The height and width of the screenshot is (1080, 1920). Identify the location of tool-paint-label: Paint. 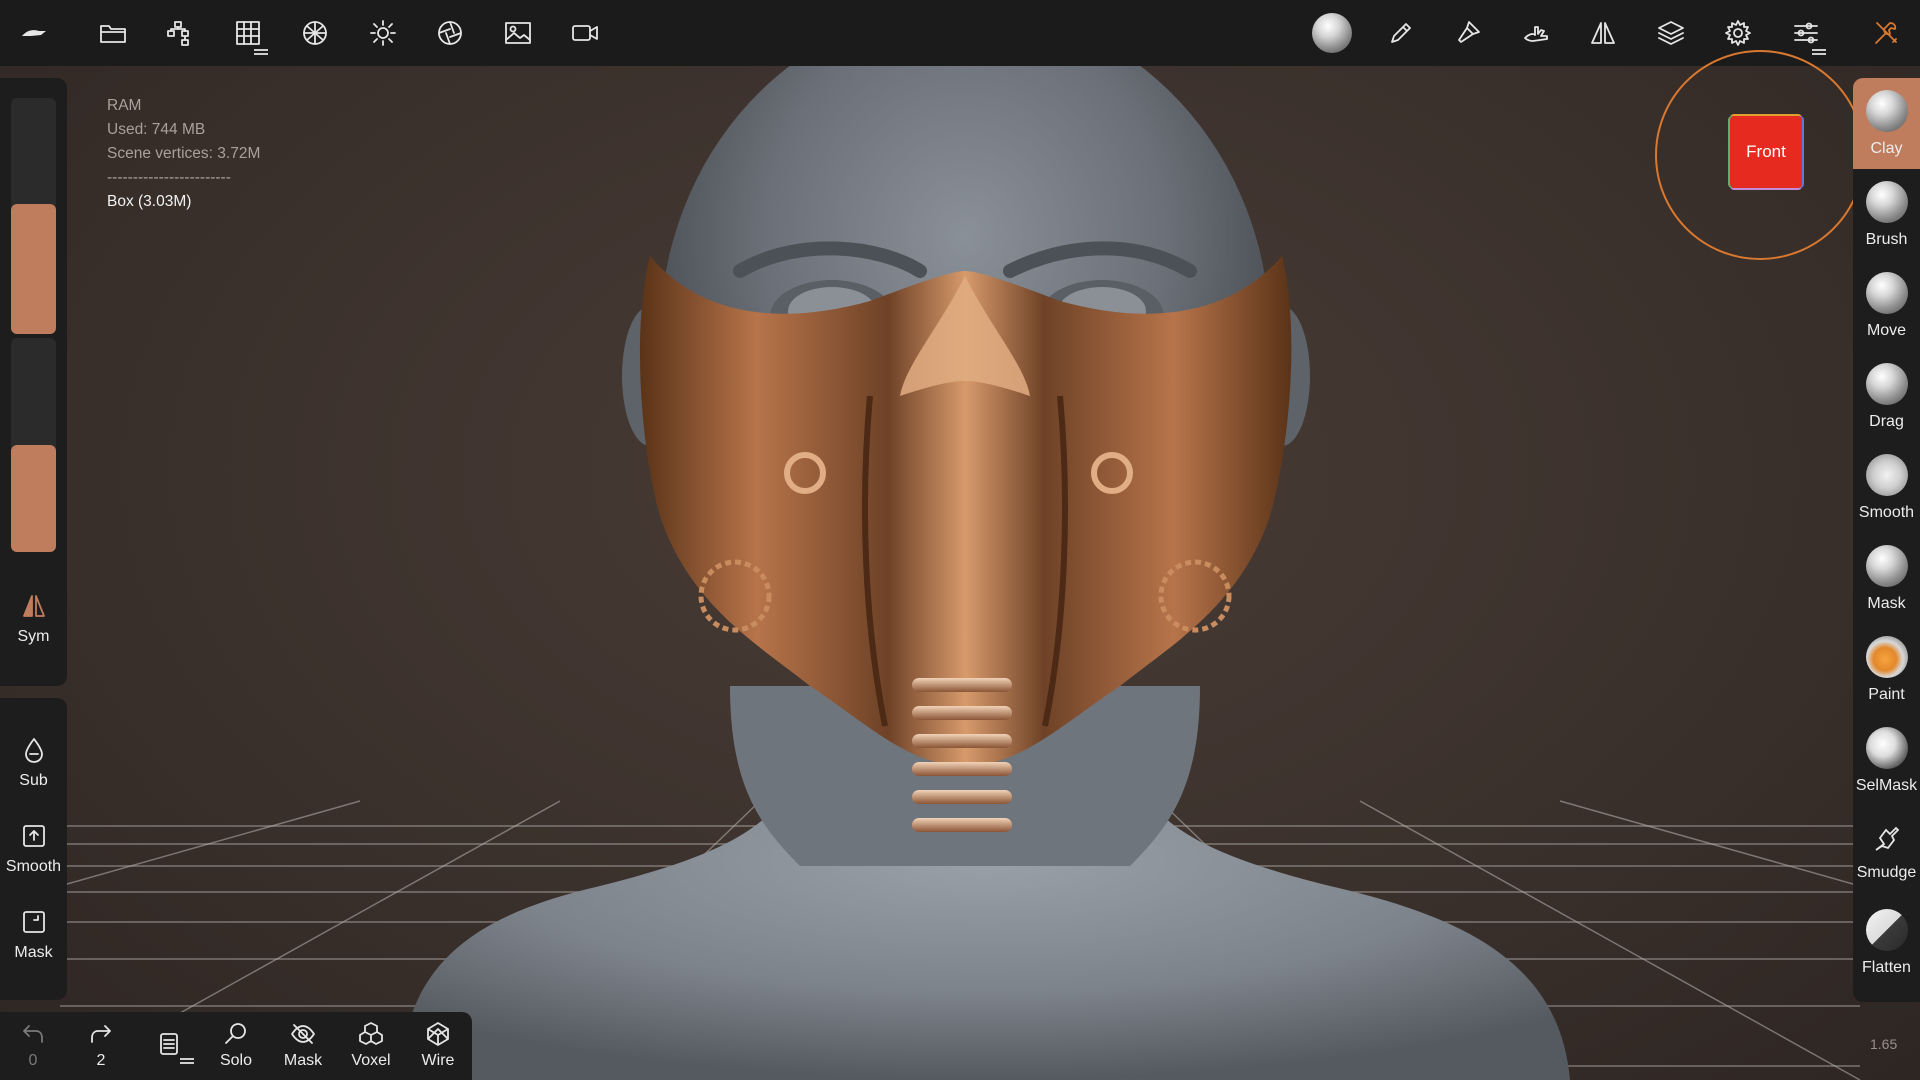
(1886, 694).